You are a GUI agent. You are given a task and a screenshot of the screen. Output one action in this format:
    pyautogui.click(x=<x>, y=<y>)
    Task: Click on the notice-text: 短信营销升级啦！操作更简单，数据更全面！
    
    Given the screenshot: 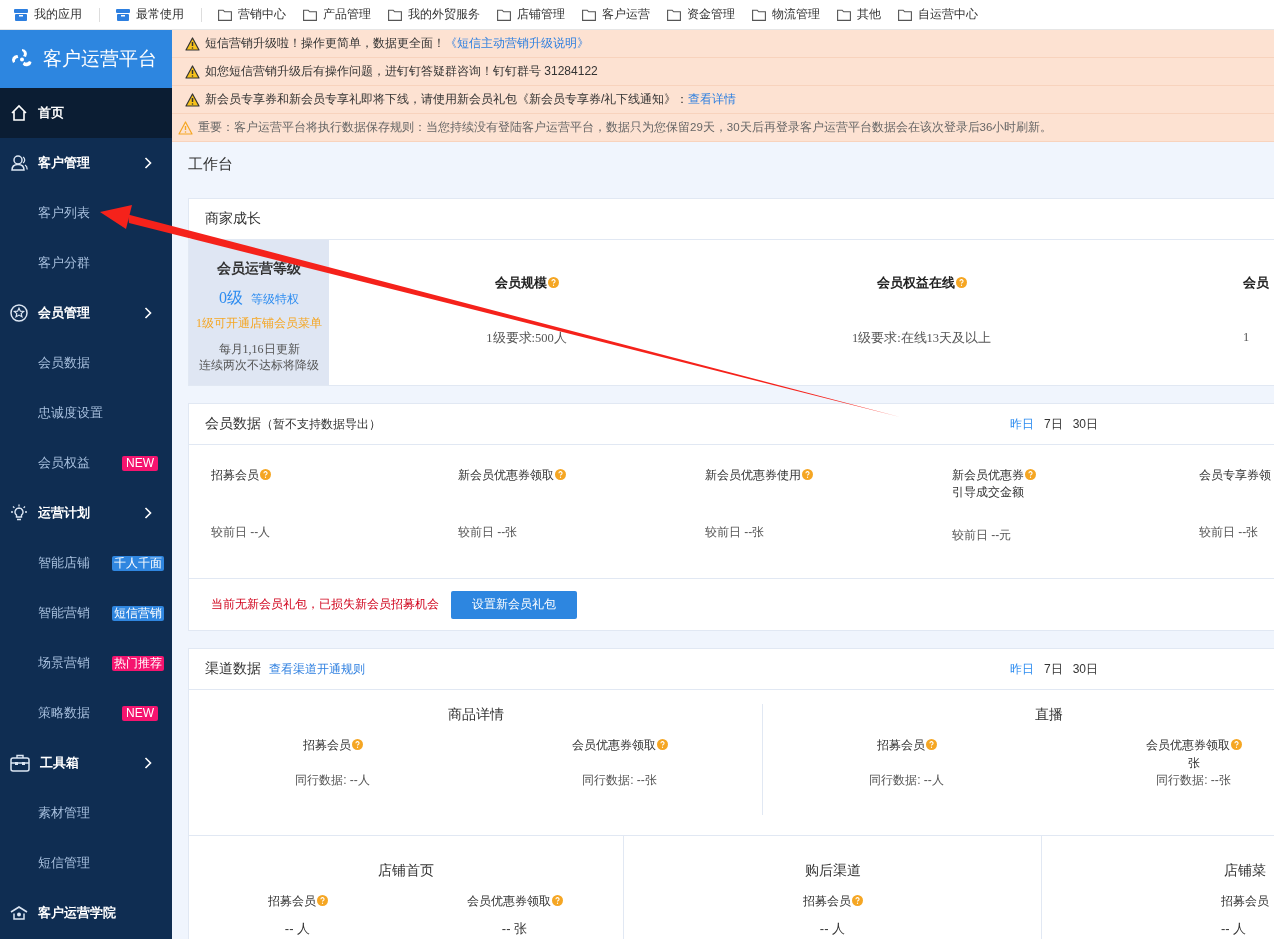 What is the action you would take?
    pyautogui.click(x=325, y=43)
    